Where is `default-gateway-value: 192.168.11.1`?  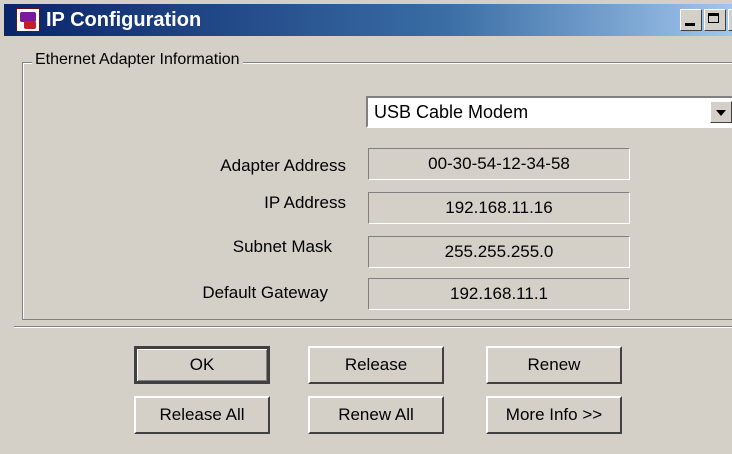 default-gateway-value: 192.168.11.1 is located at coordinates (499, 294).